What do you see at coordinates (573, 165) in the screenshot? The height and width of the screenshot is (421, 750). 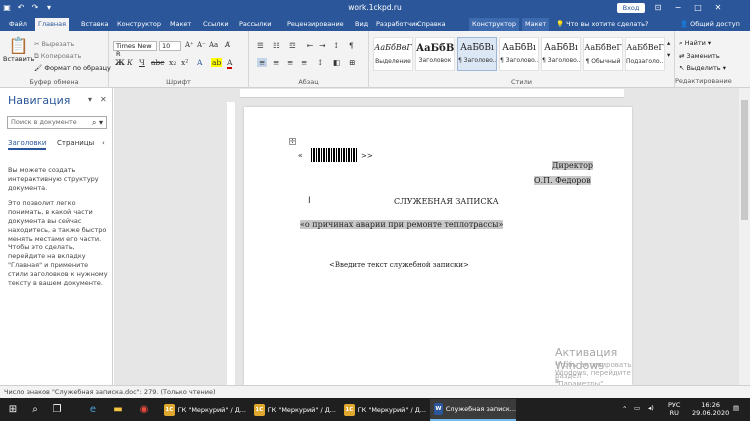 I see `director-title: Директор` at bounding box center [573, 165].